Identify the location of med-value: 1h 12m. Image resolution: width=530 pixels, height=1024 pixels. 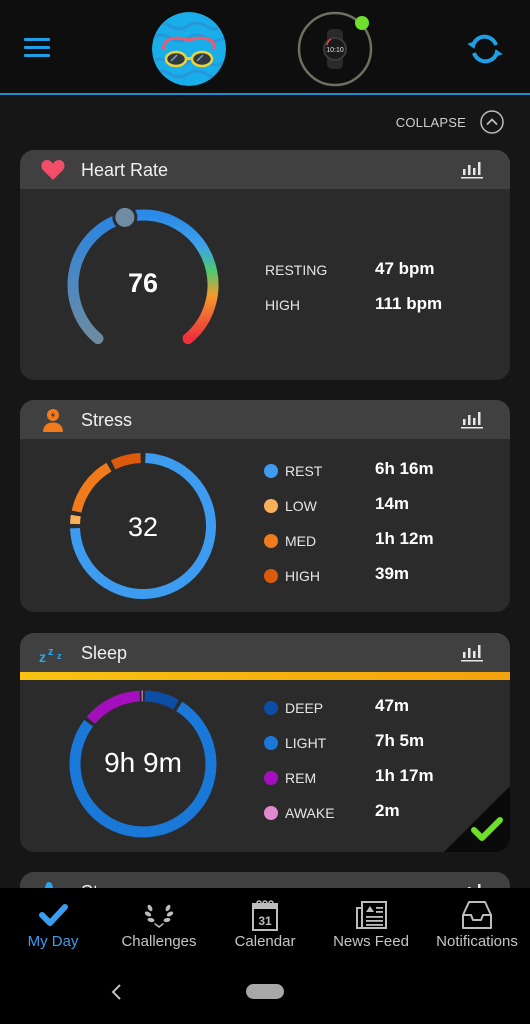
(404, 538).